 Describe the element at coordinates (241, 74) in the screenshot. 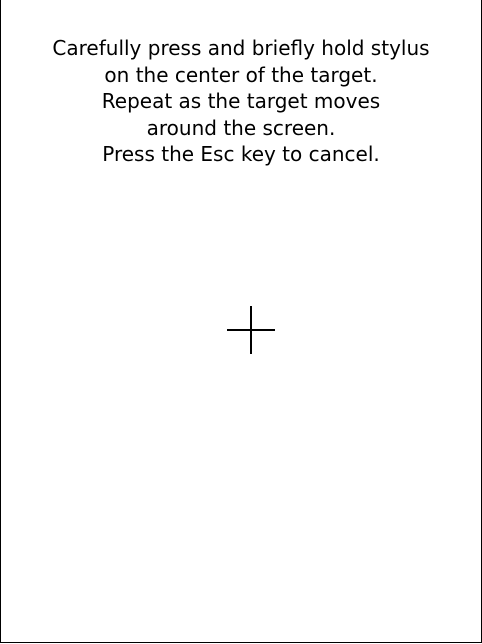

I see `instruction-line-2: on the center of the target.` at that location.